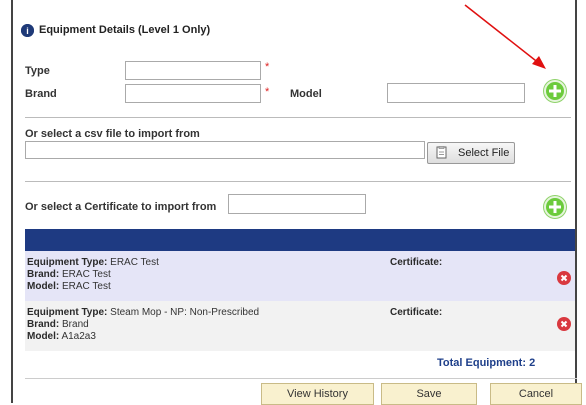  I want to click on view-history-button: View History, so click(317, 394).